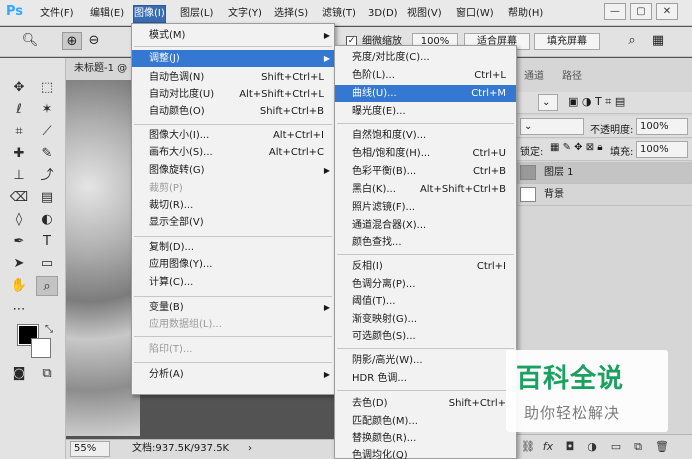 This screenshot has width=692, height=459. What do you see at coordinates (19, 154) in the screenshot?
I see `healing-brush-icon: ✚` at bounding box center [19, 154].